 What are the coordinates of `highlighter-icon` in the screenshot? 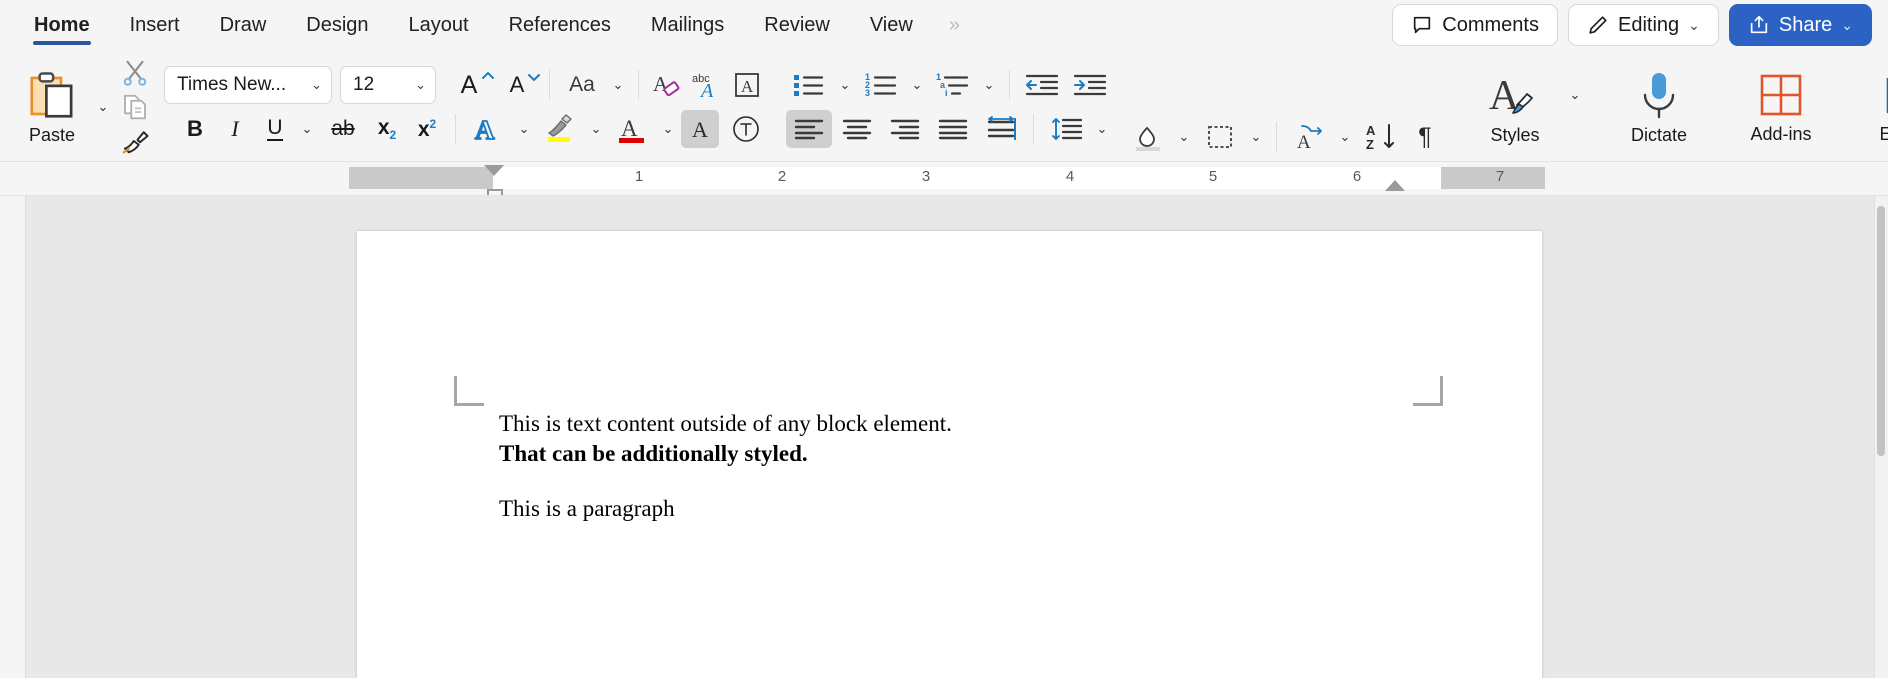 It's located at (560, 129).